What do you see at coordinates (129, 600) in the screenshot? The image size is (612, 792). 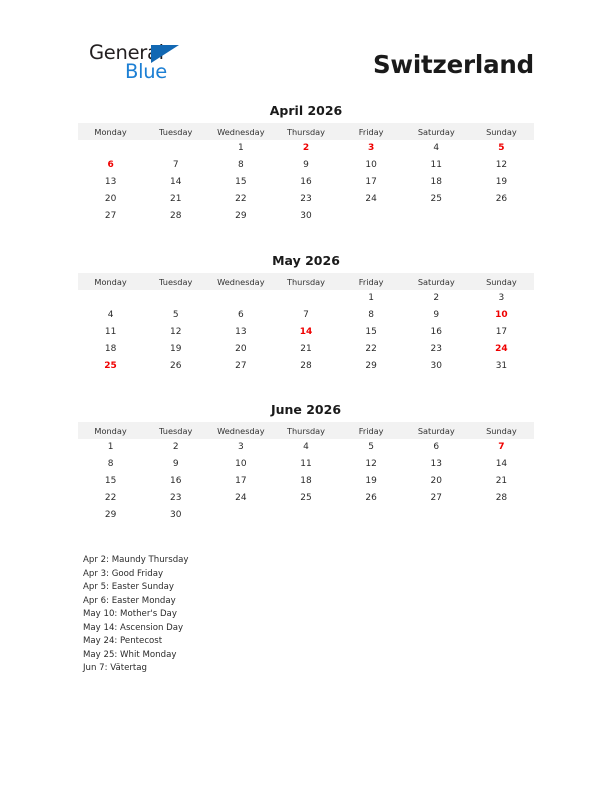 I see `holiday-legend-item: Apr 6: Easter Monday` at bounding box center [129, 600].